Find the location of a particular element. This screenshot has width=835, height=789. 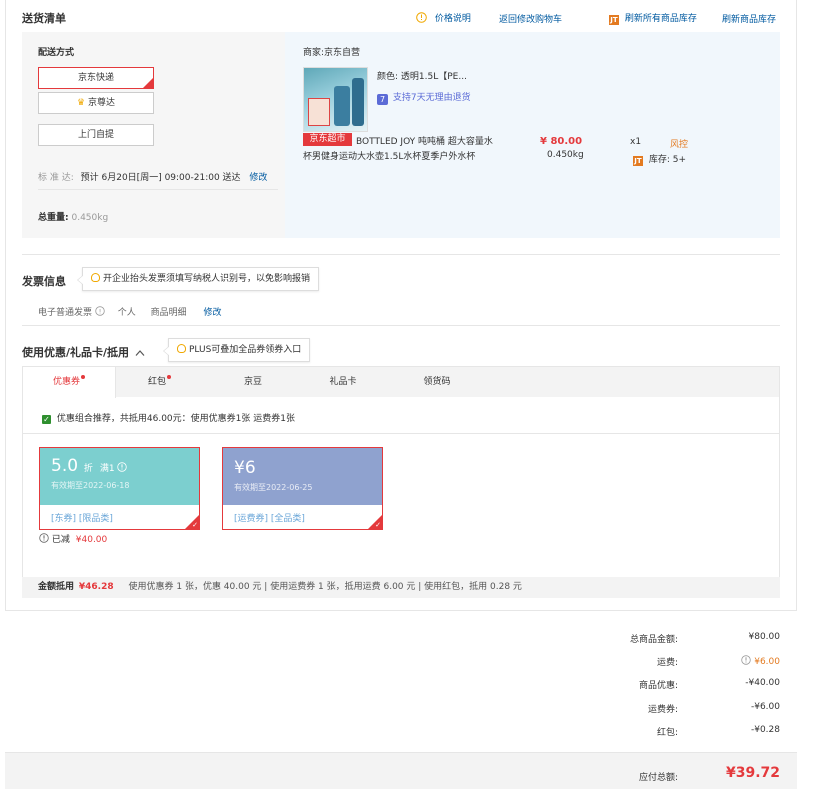

invoice-tip: 开企业抬头发票须填写纳税人识别号，以免影响报销 is located at coordinates (198, 279).